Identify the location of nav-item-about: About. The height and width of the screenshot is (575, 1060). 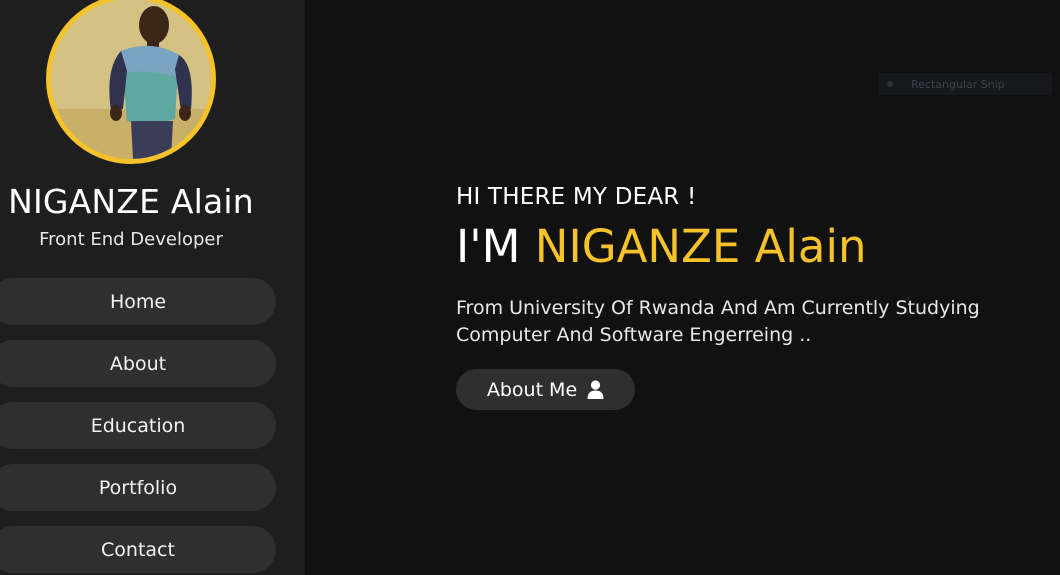
(138, 363).